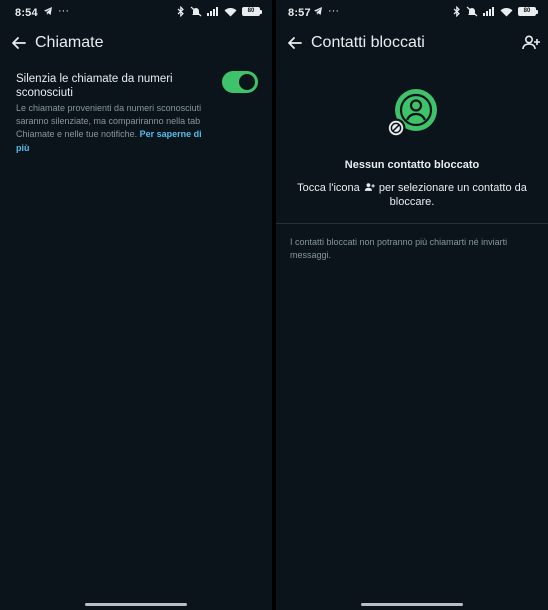 This screenshot has width=548, height=610. I want to click on status-bar: 8:57 ··· 80, so click(412, 13).